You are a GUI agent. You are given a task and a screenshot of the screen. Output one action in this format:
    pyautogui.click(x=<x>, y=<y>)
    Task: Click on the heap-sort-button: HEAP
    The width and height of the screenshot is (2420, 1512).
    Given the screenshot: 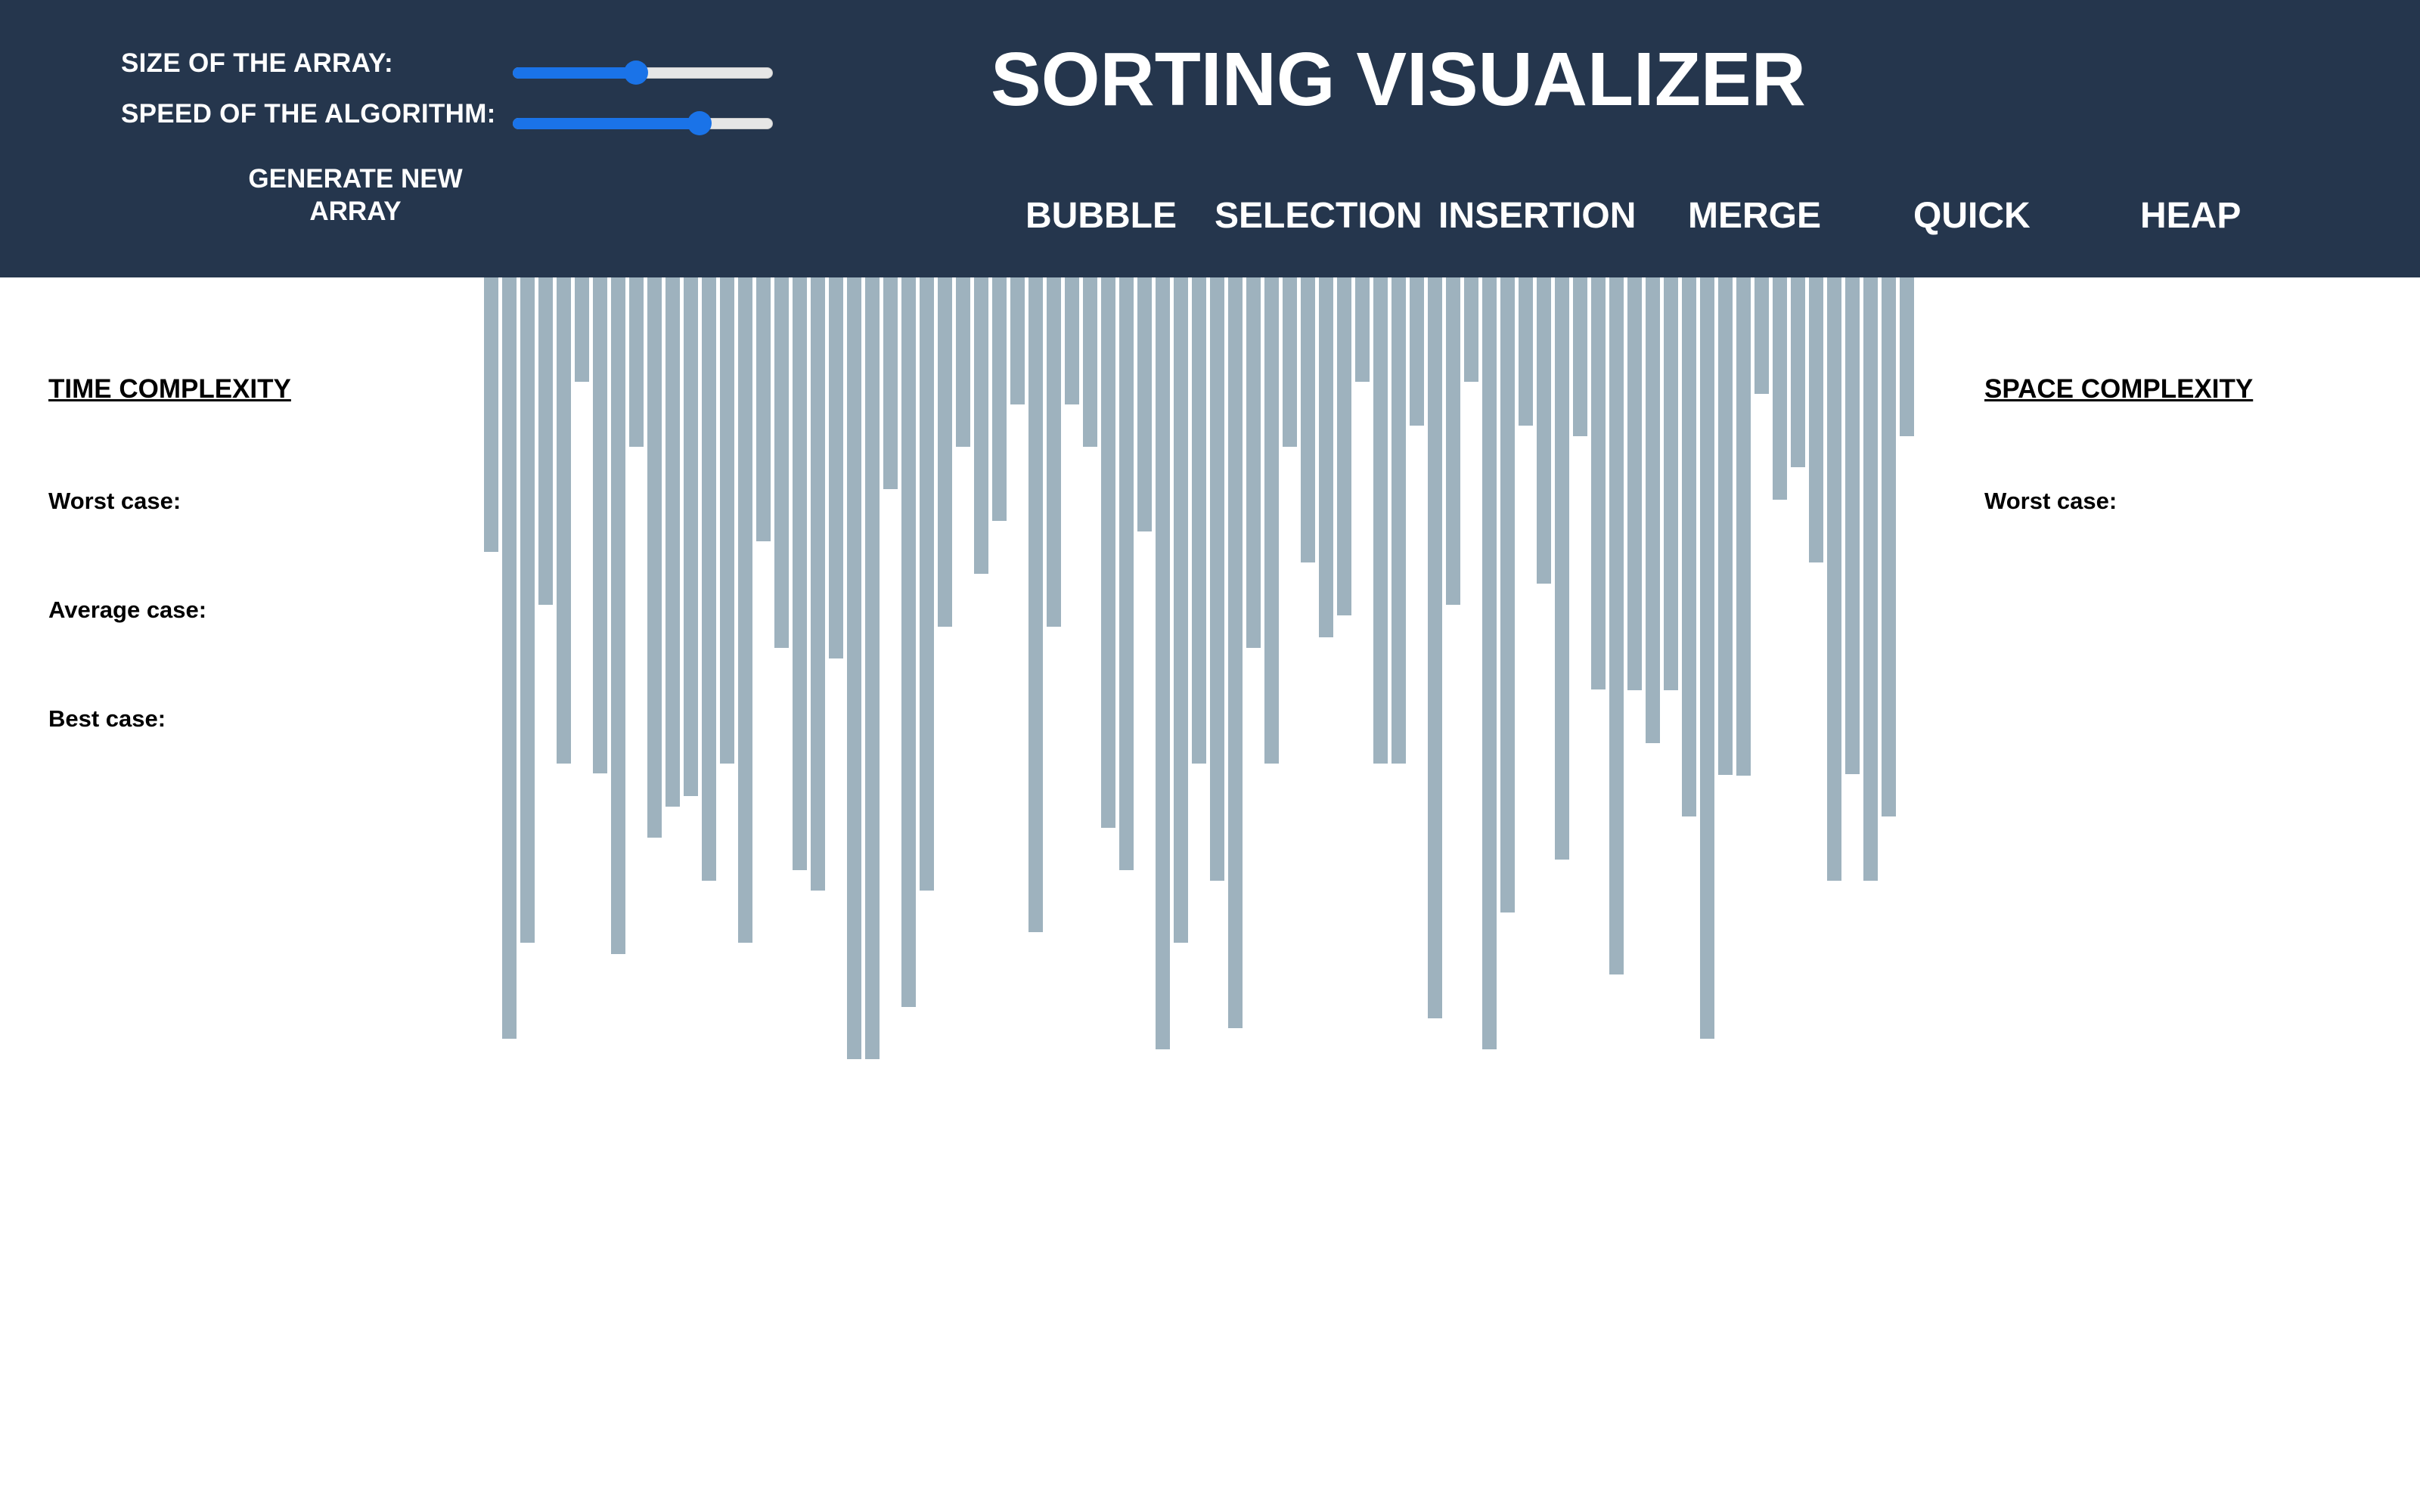 What is the action you would take?
    pyautogui.click(x=2190, y=216)
    